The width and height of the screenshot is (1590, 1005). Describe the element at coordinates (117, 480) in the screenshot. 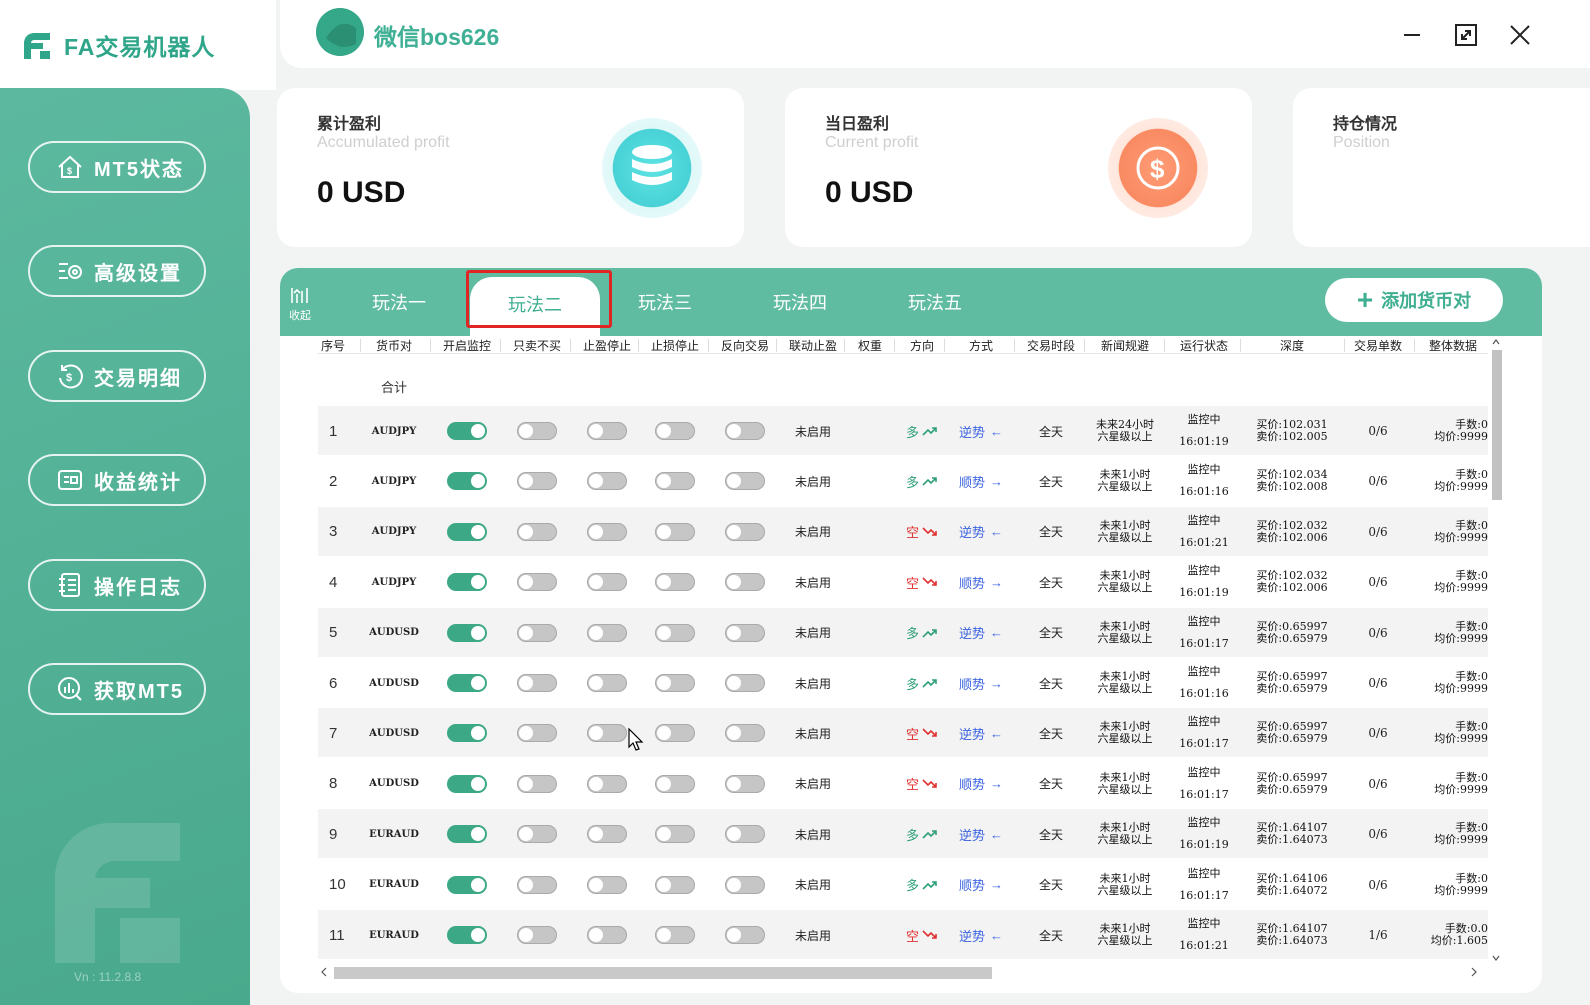

I see `sidebar-item-profit-stats: 收益统计` at that location.